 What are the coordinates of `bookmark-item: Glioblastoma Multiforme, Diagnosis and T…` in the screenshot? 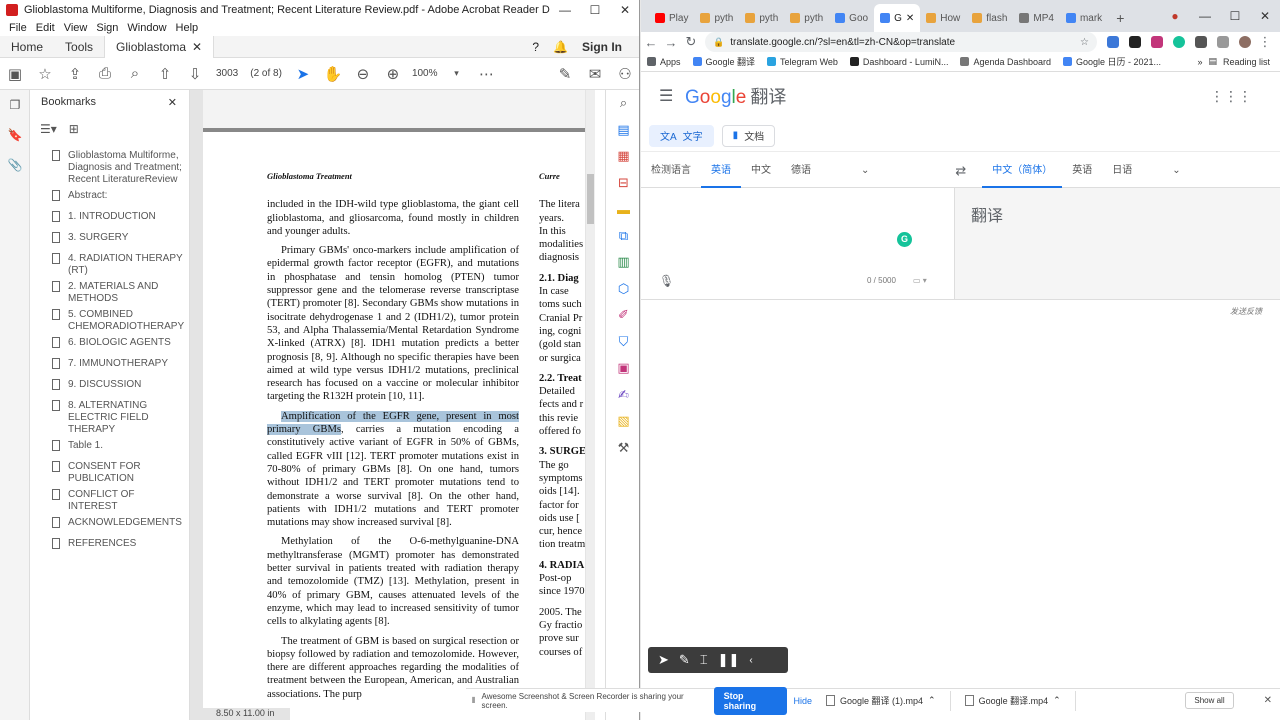 It's located at (109, 168).